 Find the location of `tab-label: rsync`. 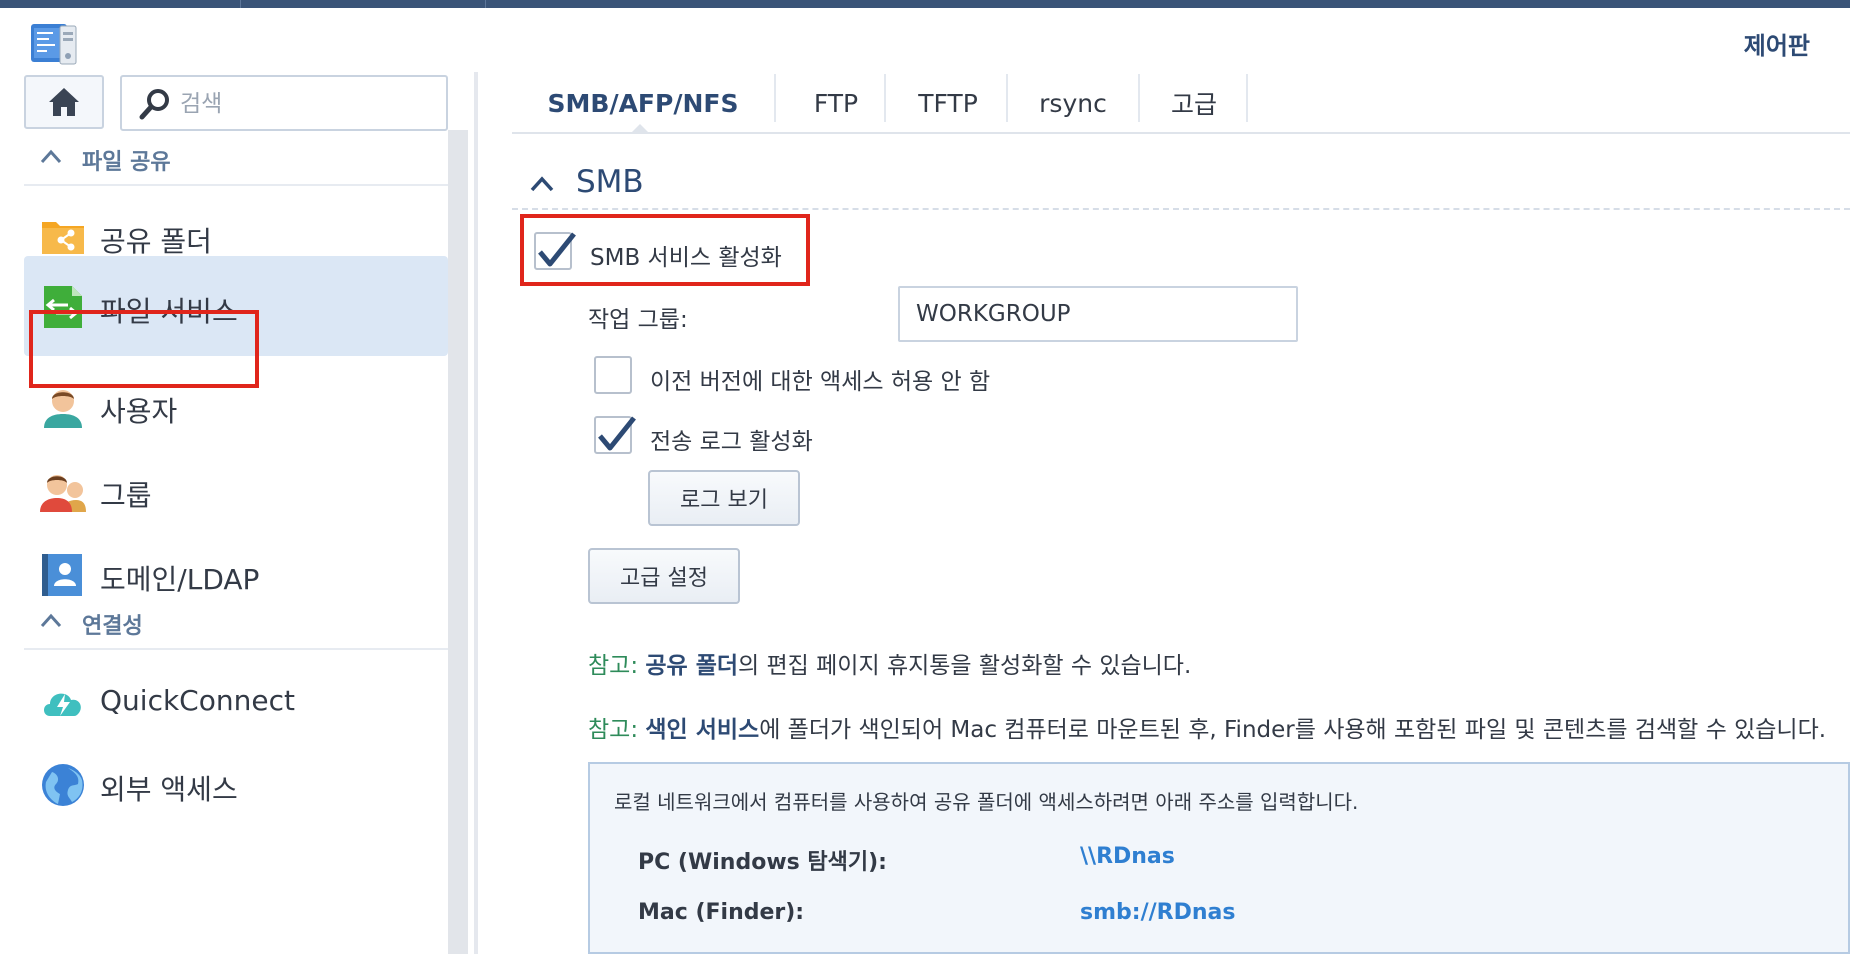

tab-label: rsync is located at coordinates (1073, 103).